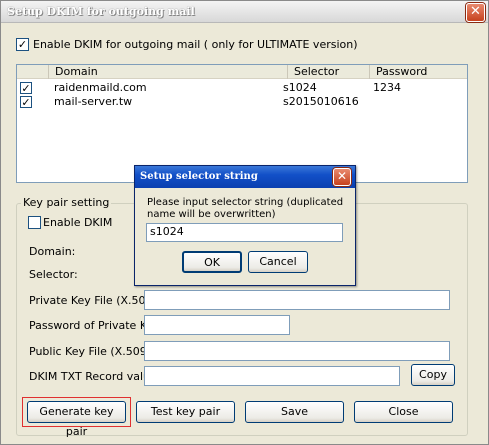 The image size is (489, 445). What do you see at coordinates (53, 274) in the screenshot?
I see `selector-label: Selector:` at bounding box center [53, 274].